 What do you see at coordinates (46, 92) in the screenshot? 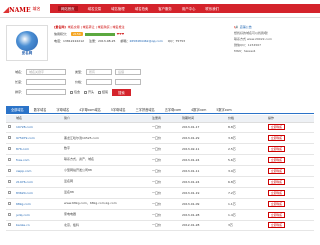
I see `sort-select` at bounding box center [46, 92].